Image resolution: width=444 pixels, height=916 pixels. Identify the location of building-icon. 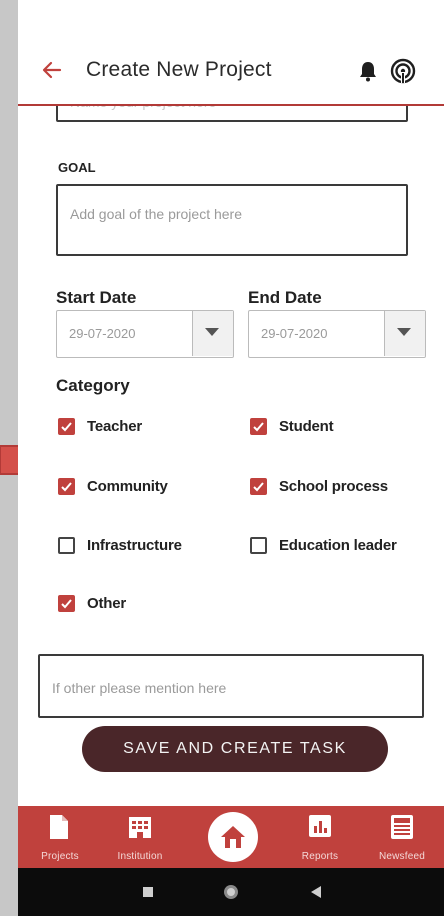
(140, 827).